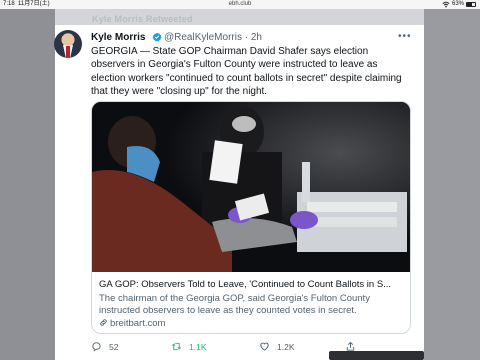  What do you see at coordinates (104, 346) in the screenshot?
I see `reply-button: 52` at bounding box center [104, 346].